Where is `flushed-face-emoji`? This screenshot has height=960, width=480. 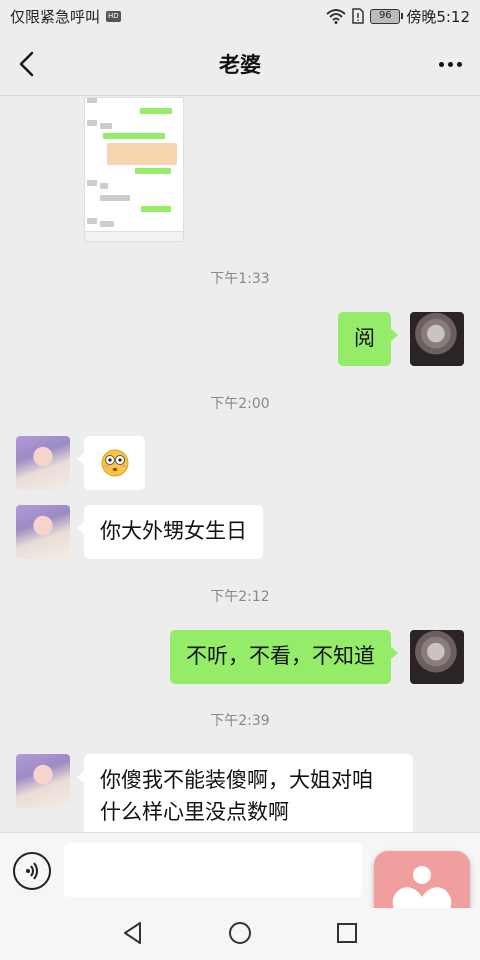
flushed-face-emoji is located at coordinates (115, 463).